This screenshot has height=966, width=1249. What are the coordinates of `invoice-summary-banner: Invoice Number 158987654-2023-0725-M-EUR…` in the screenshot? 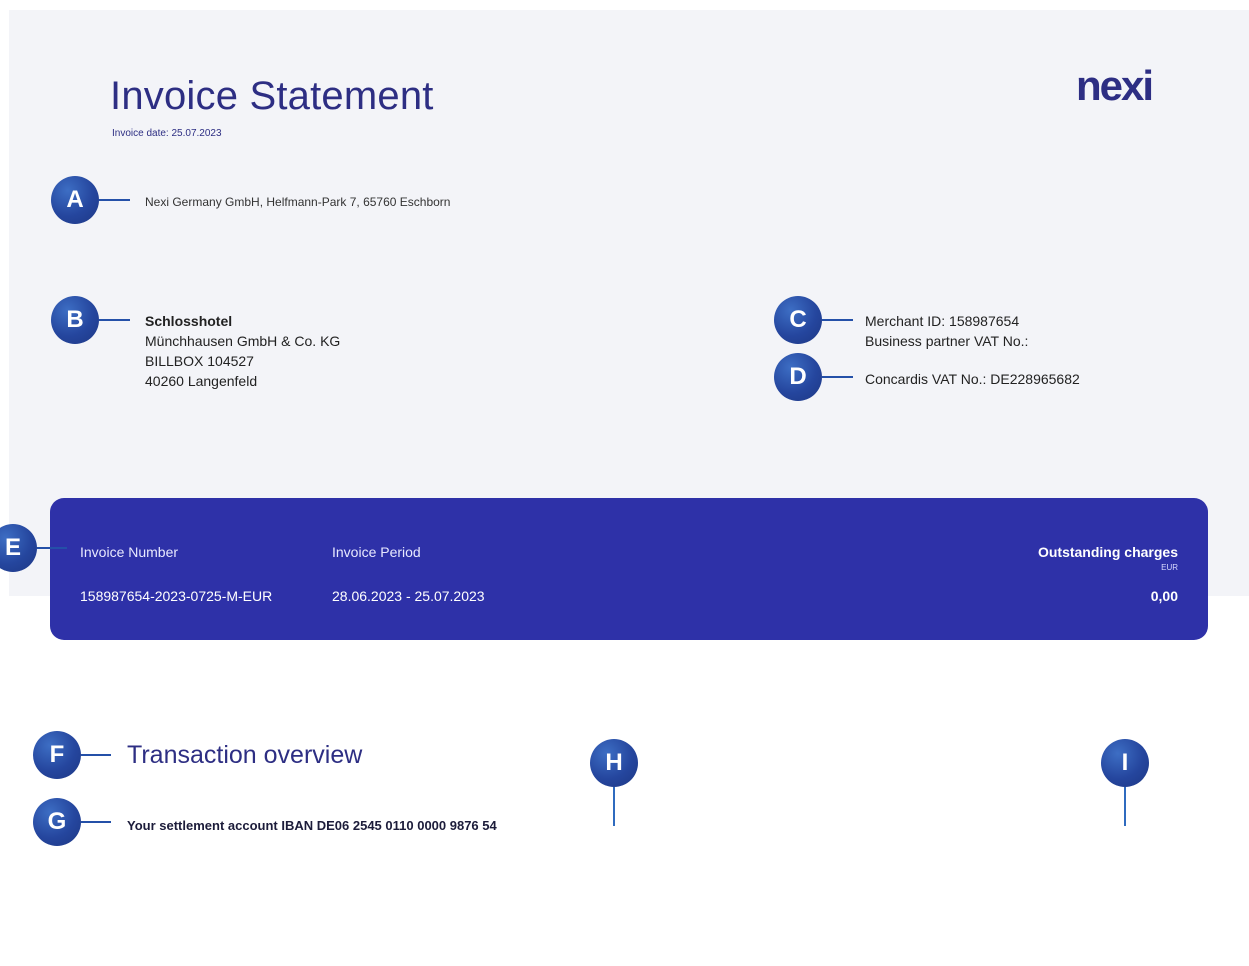 It's located at (629, 569).